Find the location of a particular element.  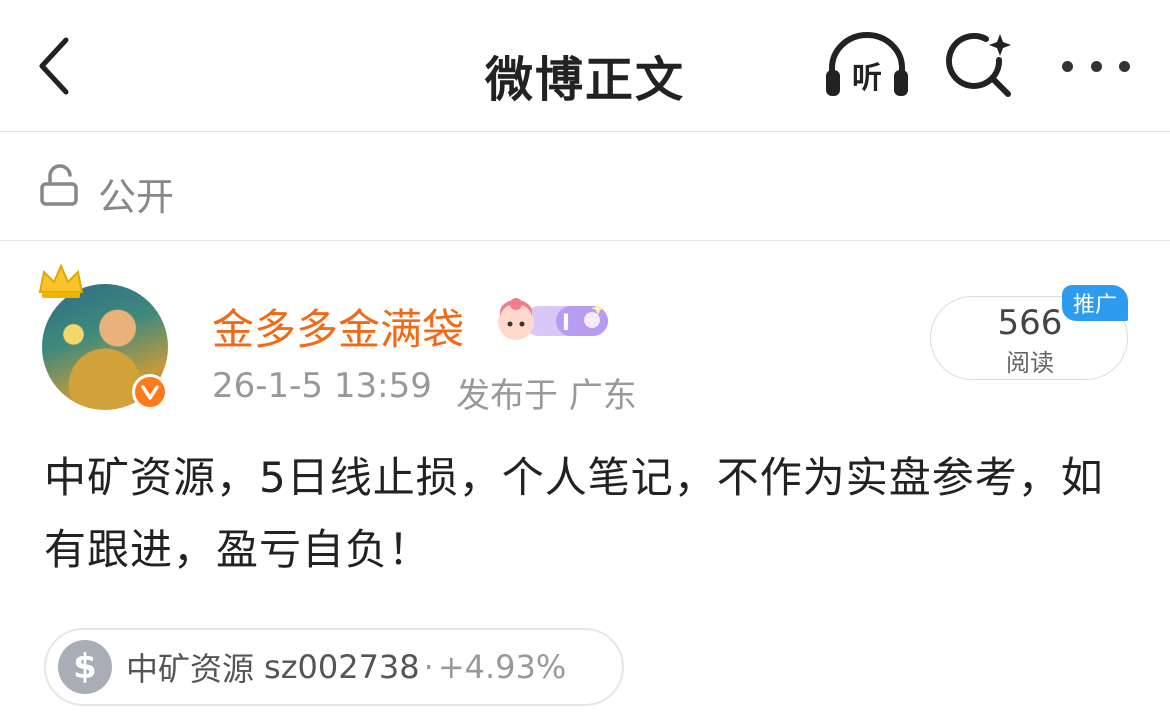

read-label: 阅读 is located at coordinates (1030, 363).